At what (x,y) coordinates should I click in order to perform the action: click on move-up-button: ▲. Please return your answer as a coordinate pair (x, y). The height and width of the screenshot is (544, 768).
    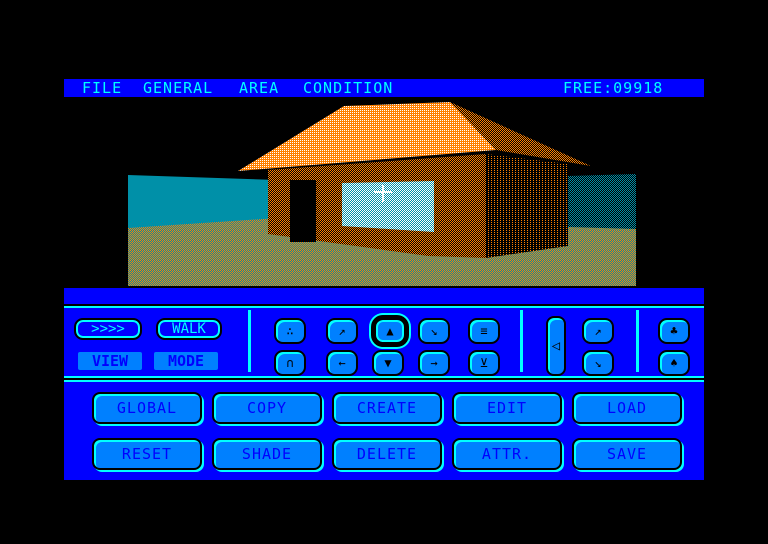
    Looking at the image, I should click on (390, 331).